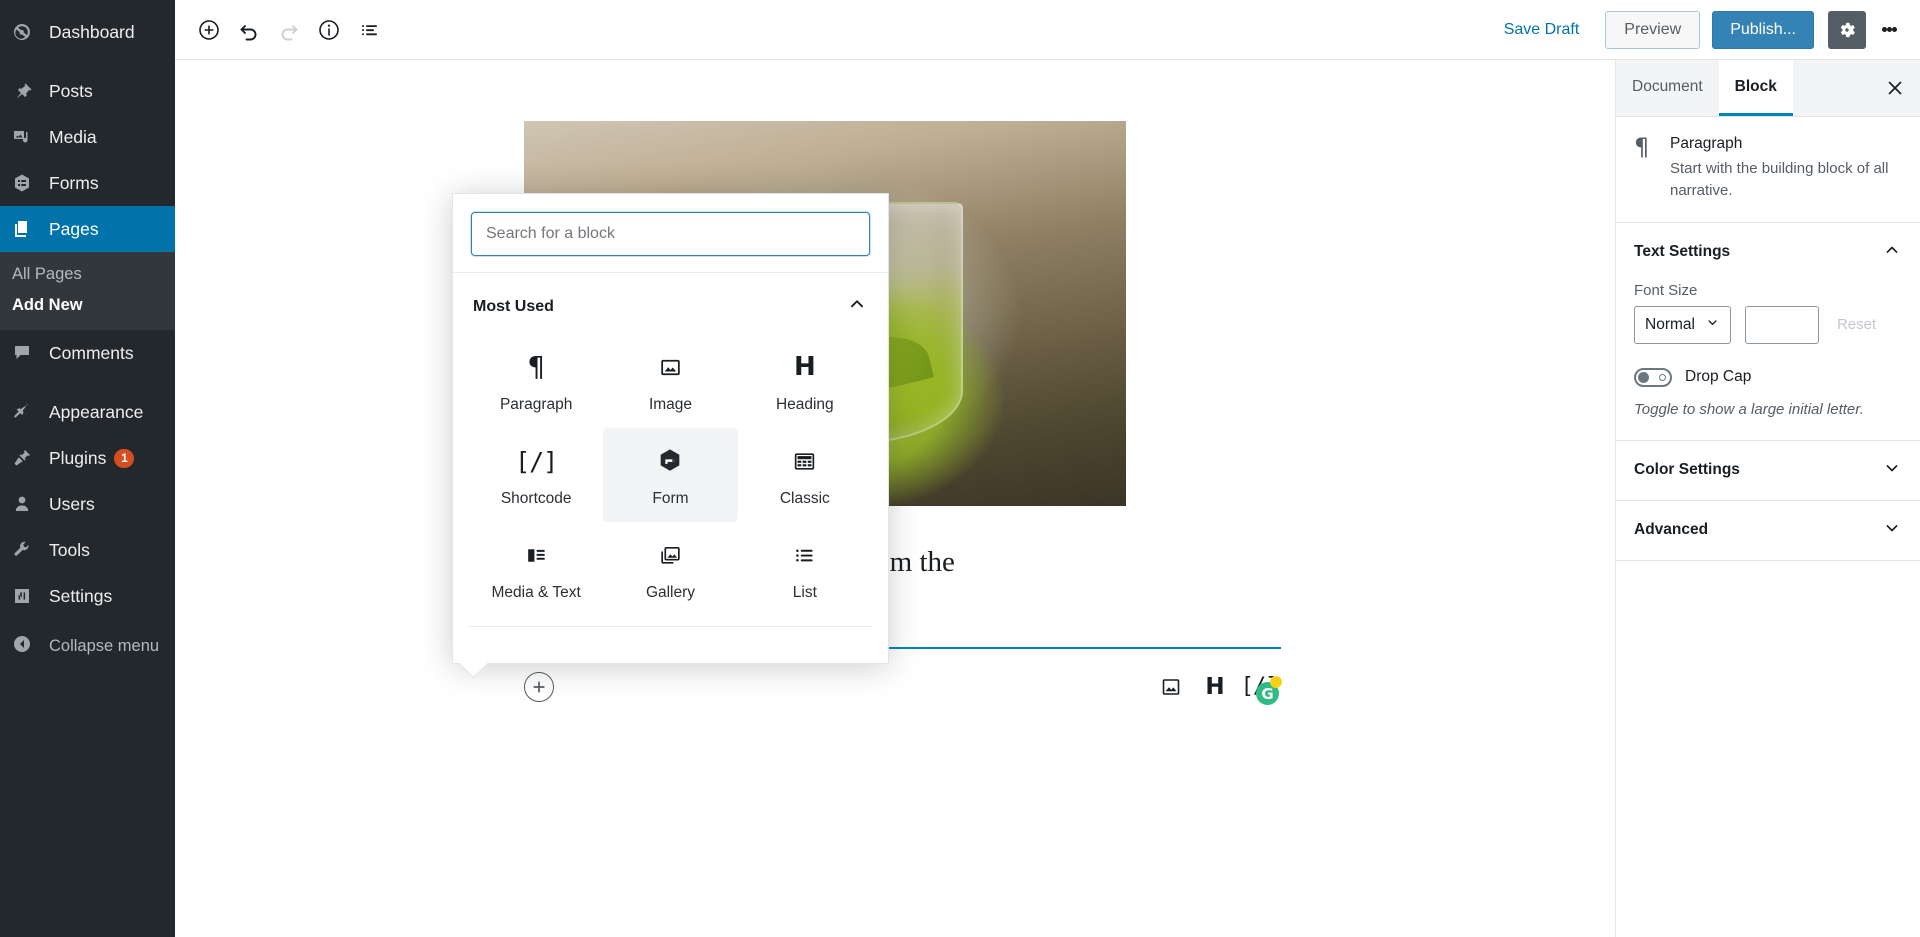  What do you see at coordinates (87, 596) in the screenshot?
I see `sidebar-item-settings: Settings` at bounding box center [87, 596].